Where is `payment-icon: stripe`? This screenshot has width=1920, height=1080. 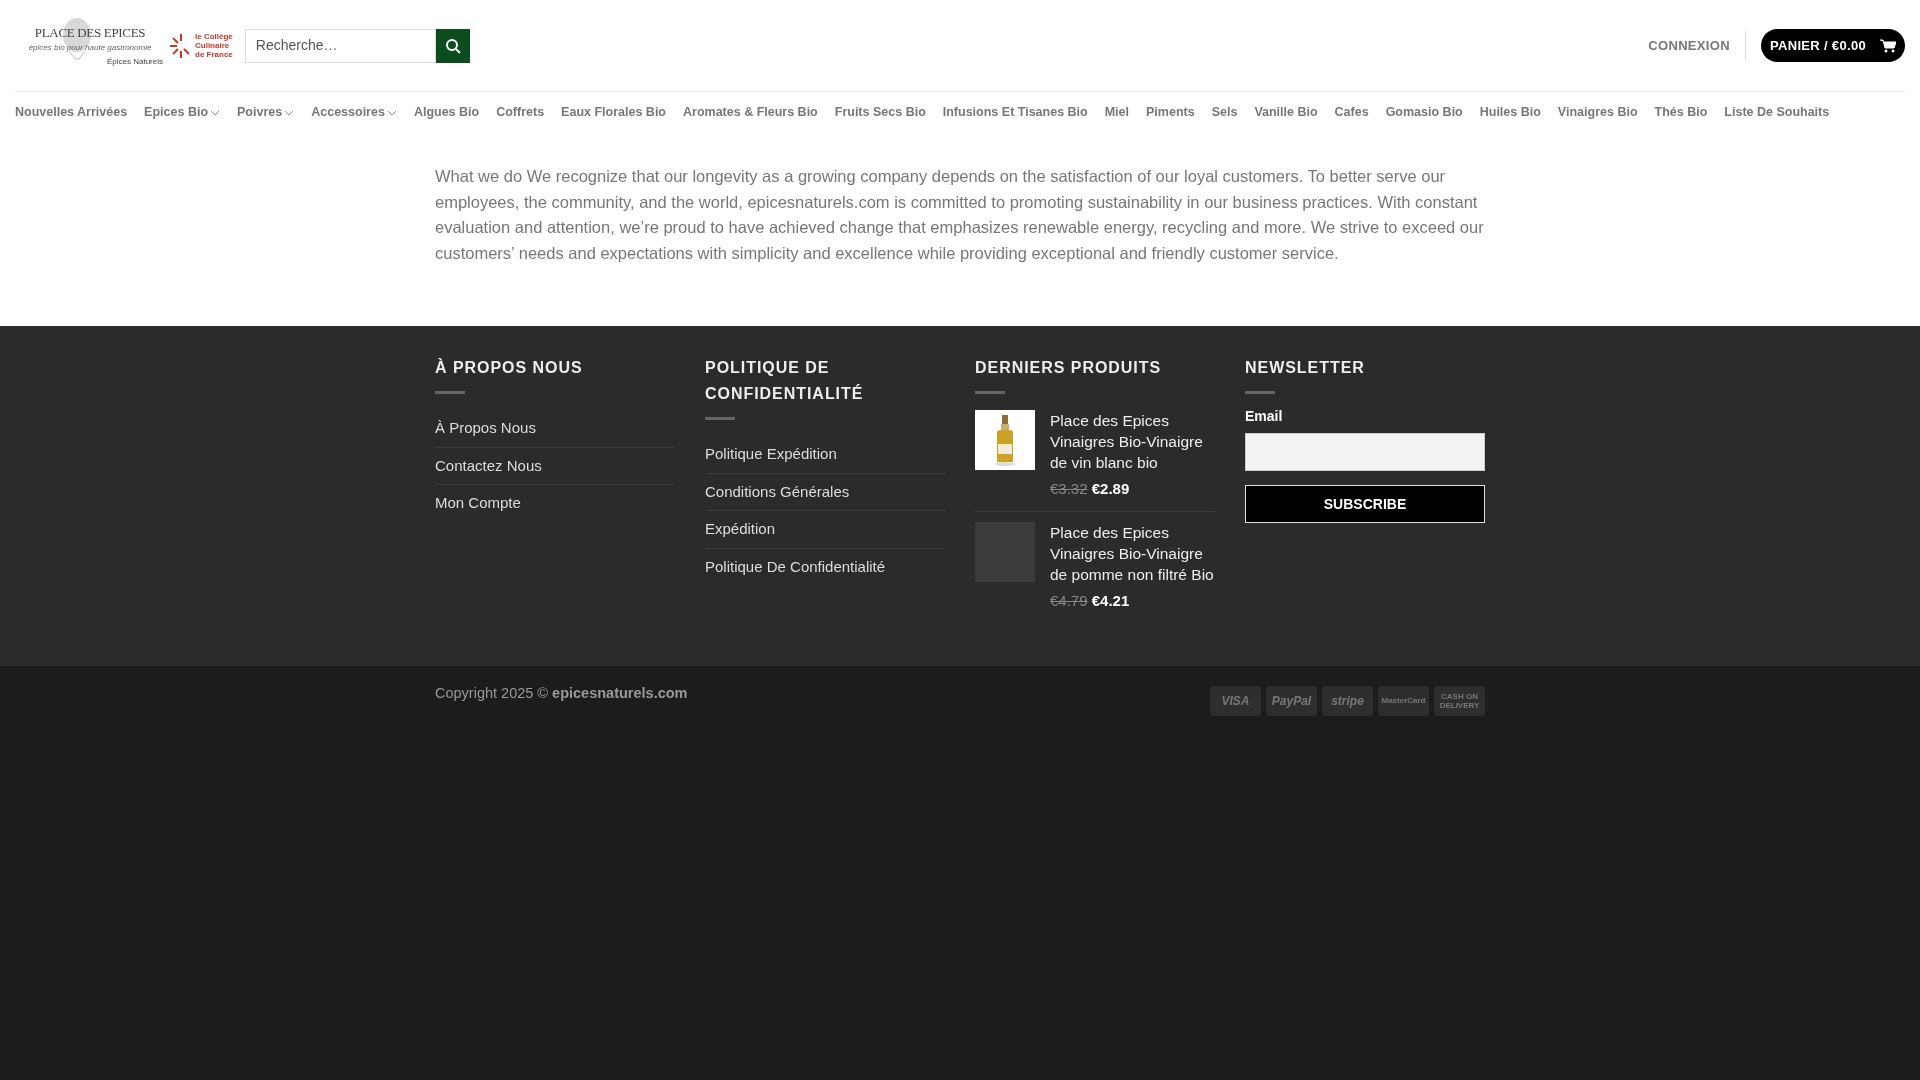
payment-icon: stripe is located at coordinates (1347, 701).